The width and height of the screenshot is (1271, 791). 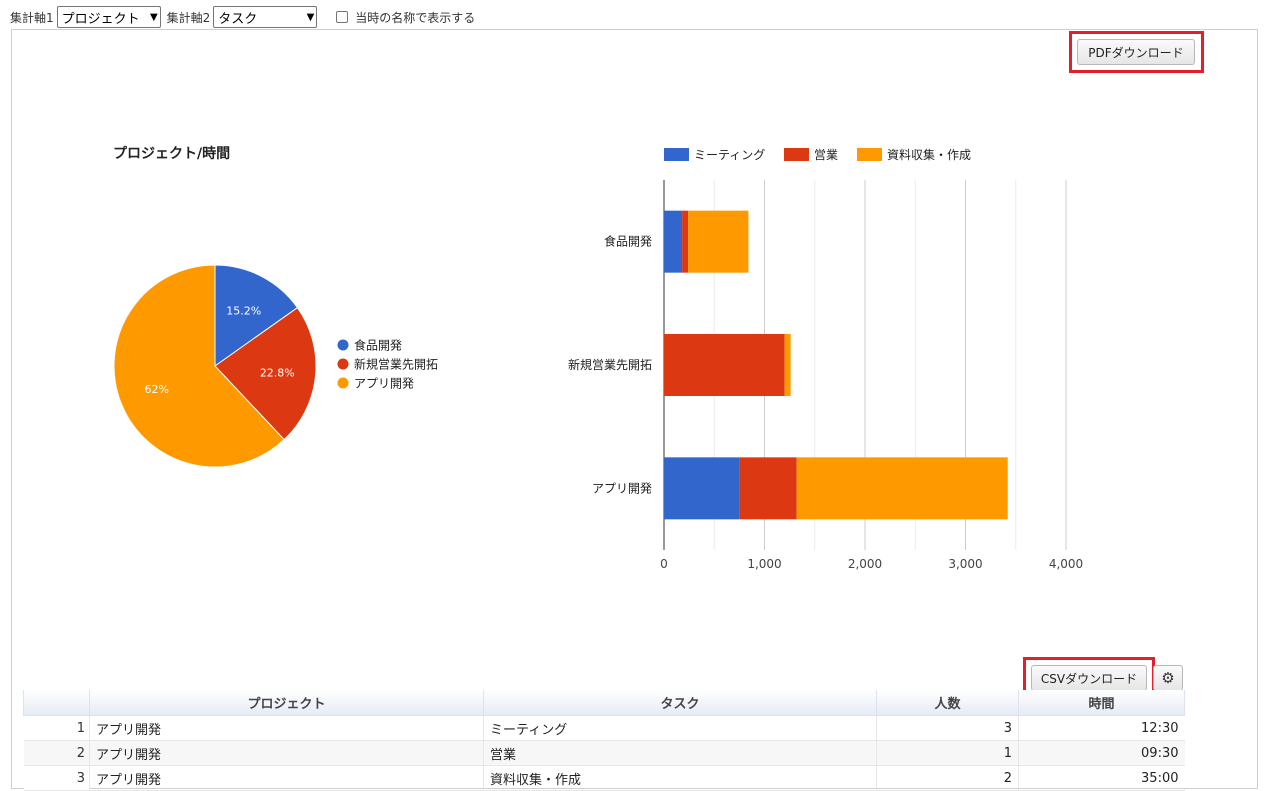 I want to click on row-time: 12:30, so click(x=1101, y=728).